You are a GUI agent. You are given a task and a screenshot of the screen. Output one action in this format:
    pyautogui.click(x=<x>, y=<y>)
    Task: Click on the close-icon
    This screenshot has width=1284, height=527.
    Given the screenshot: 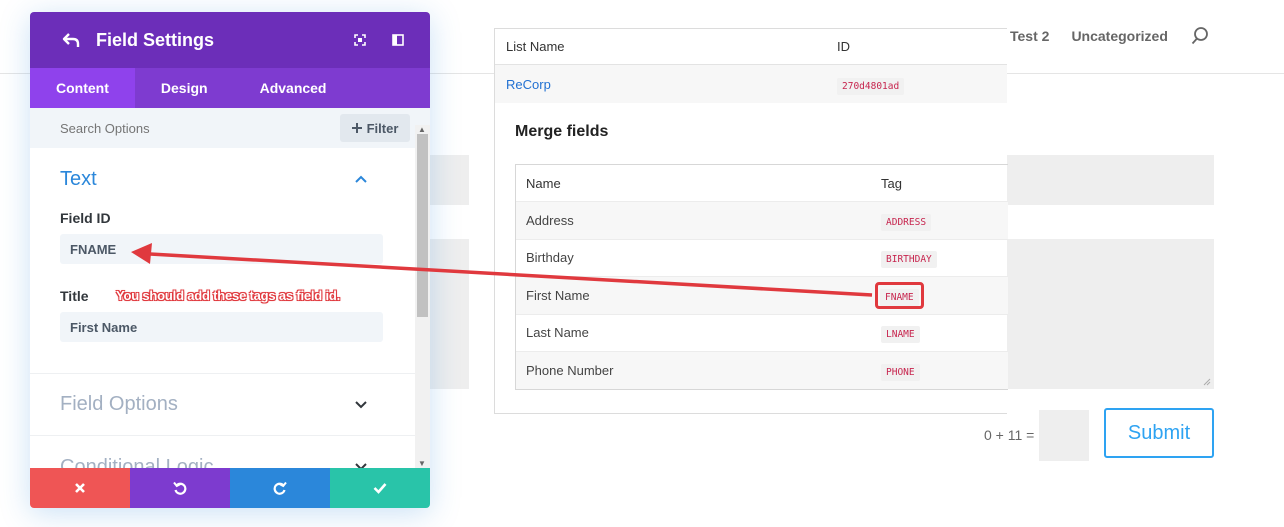 What is the action you would take?
    pyautogui.click(x=80, y=488)
    